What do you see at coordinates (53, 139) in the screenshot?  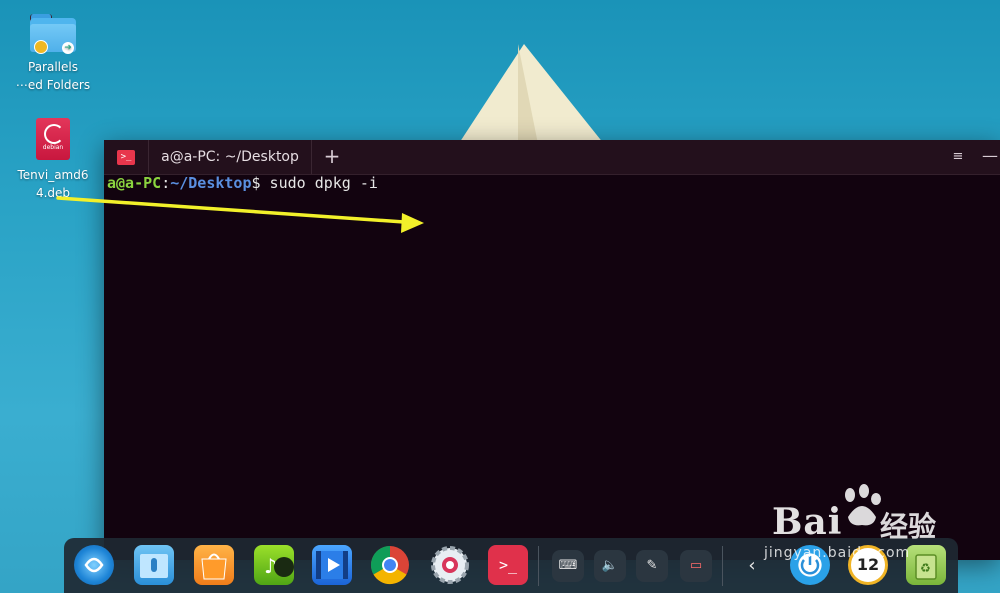 I see `deb-package-icon: debian` at bounding box center [53, 139].